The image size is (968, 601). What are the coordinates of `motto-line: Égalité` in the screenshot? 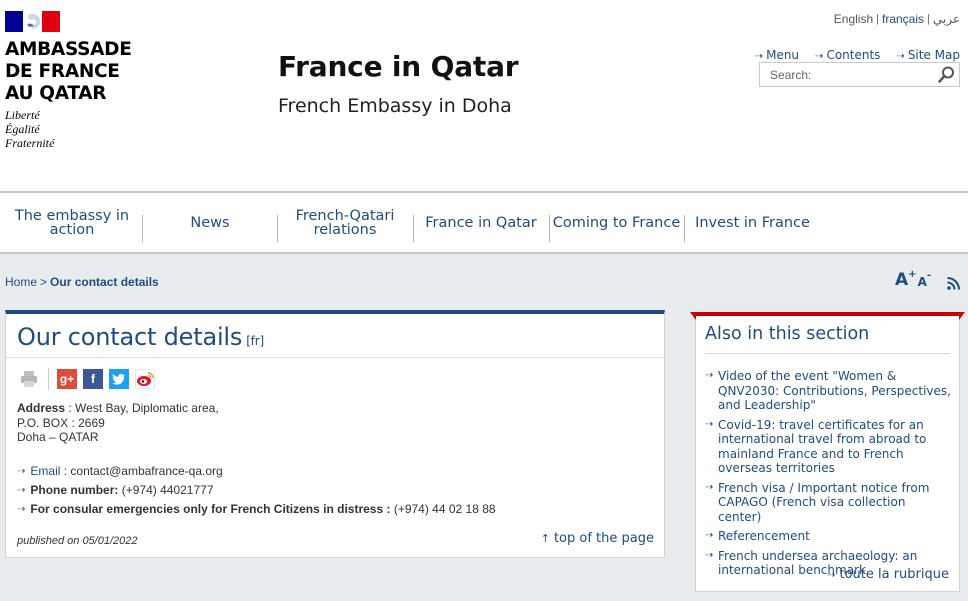 It's located at (22, 129).